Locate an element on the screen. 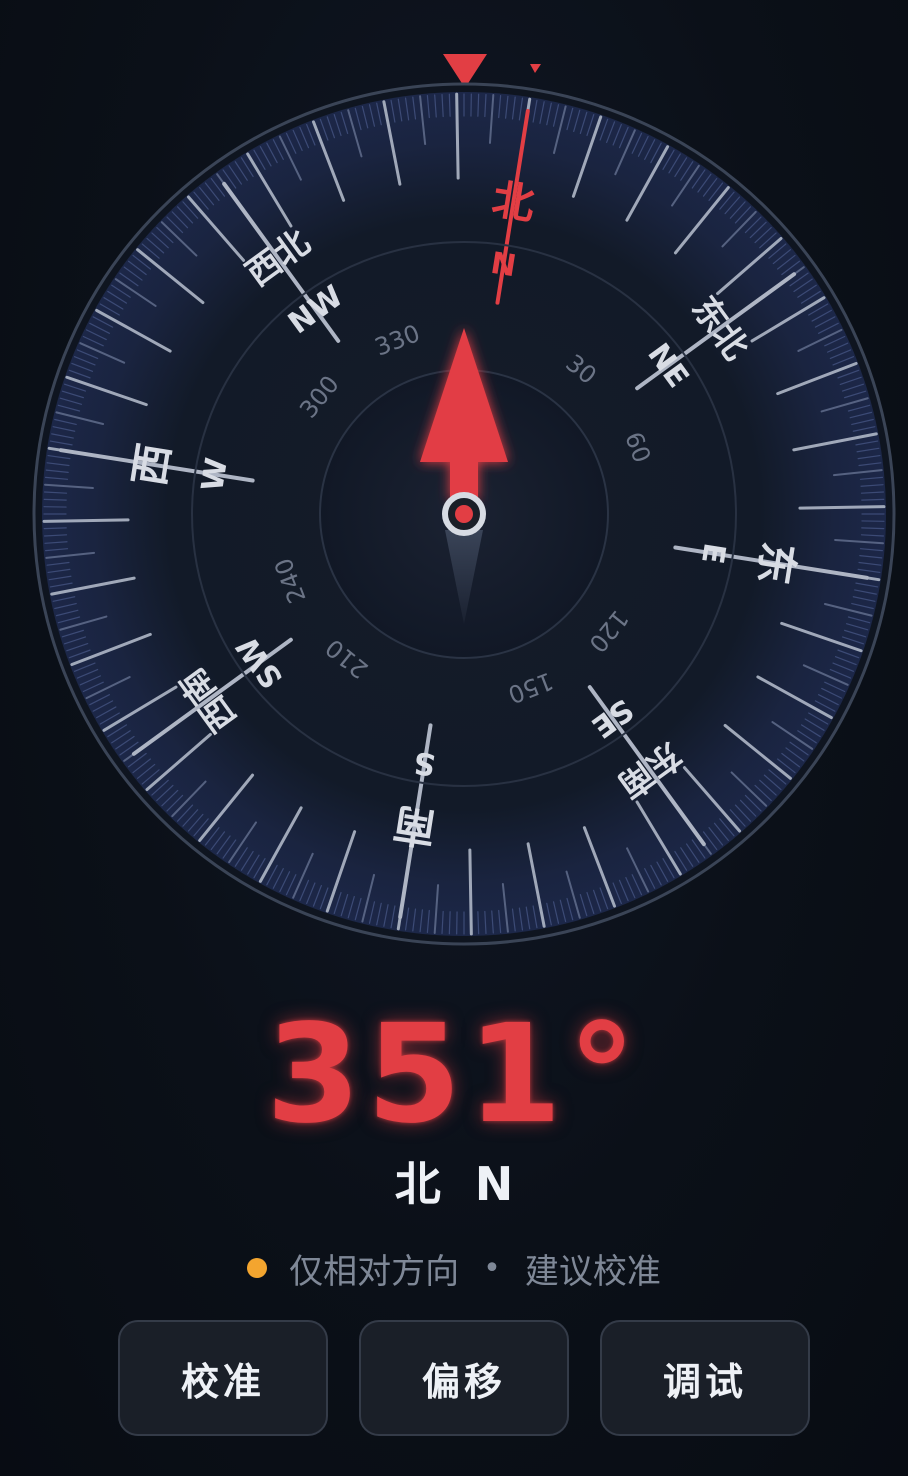  needle-pivot-dot is located at coordinates (464, 514).